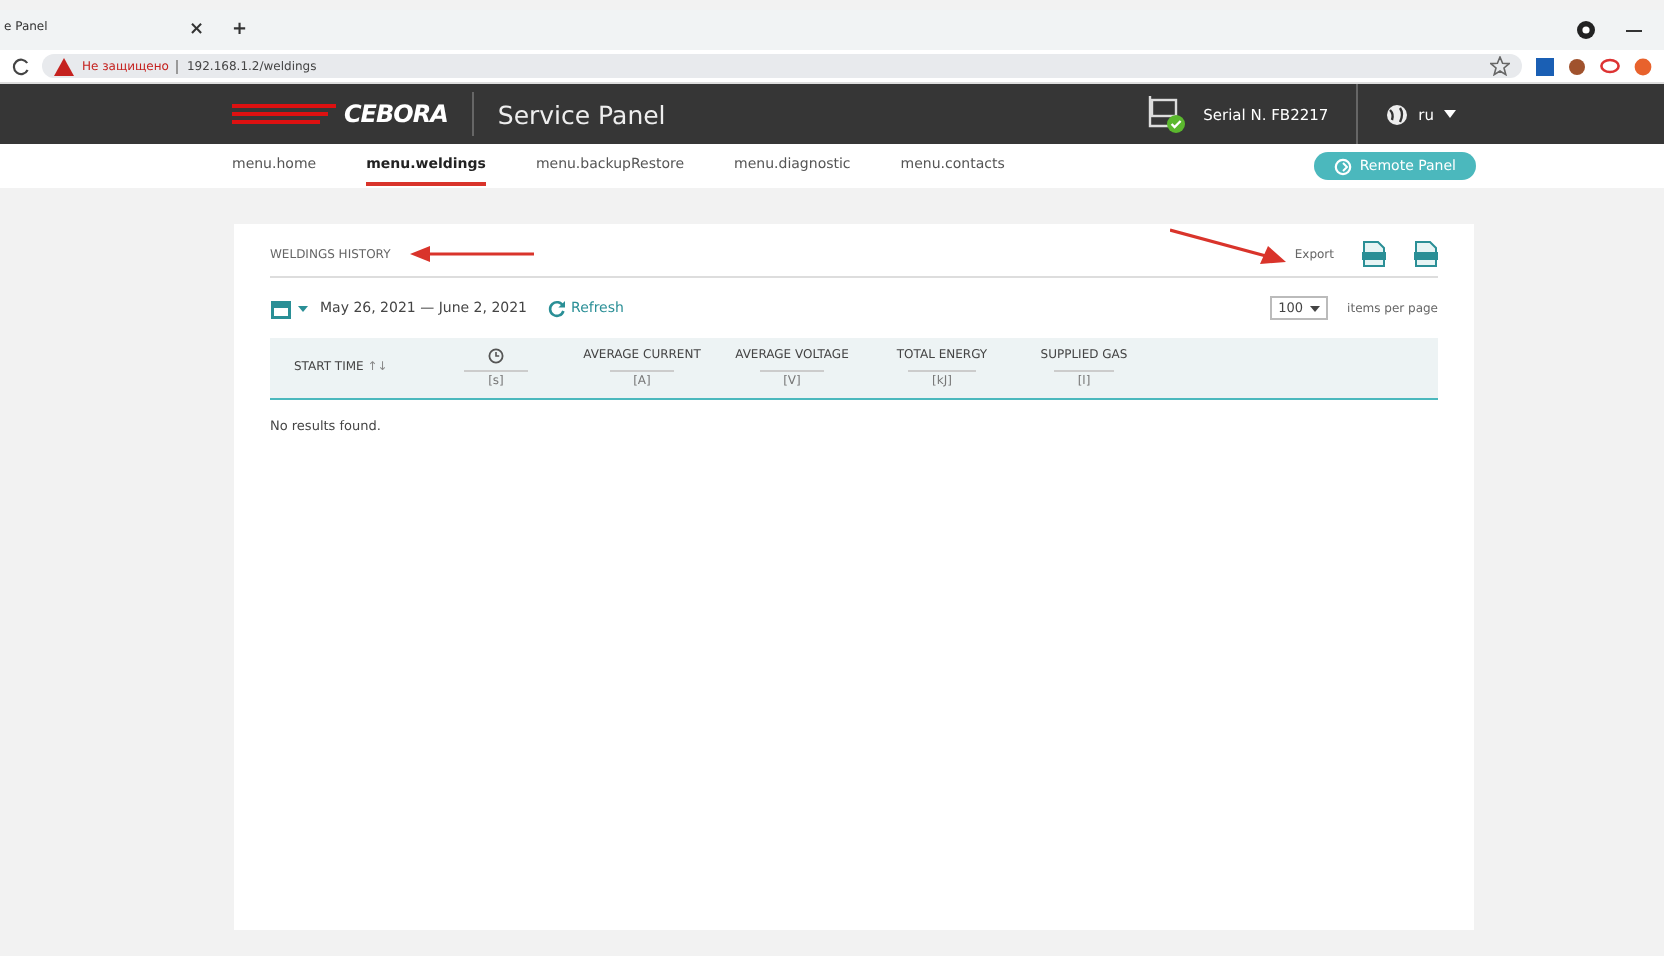 The image size is (1664, 956). I want to click on reload-icon, so click(21, 66).